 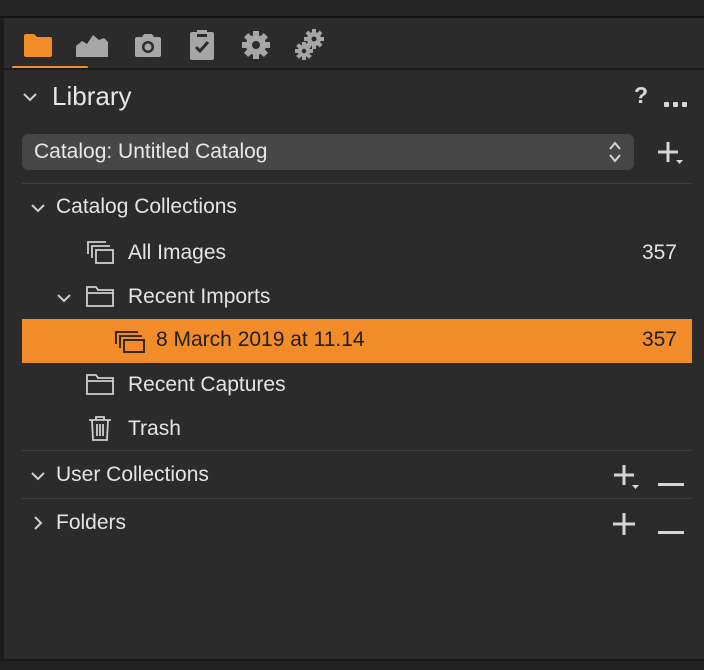 I want to click on window-bottom-strip, so click(x=352, y=665).